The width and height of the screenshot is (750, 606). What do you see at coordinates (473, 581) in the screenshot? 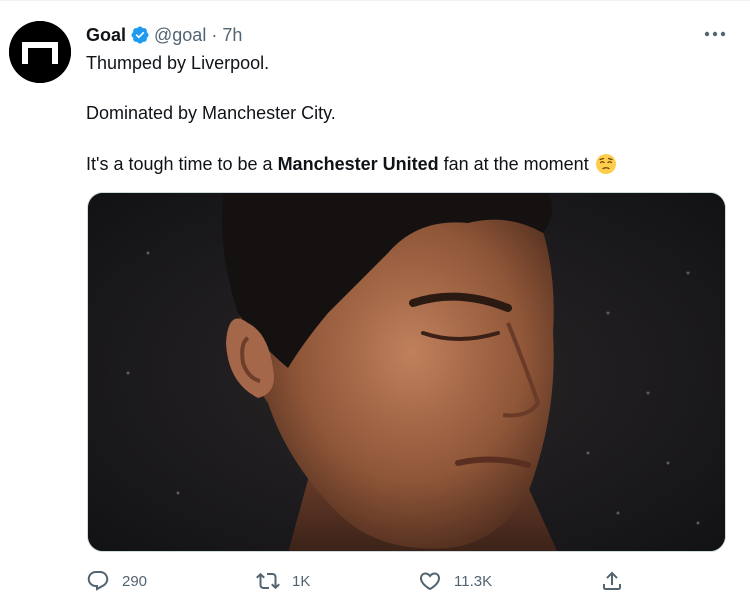
I see `like-count: 11.3K` at bounding box center [473, 581].